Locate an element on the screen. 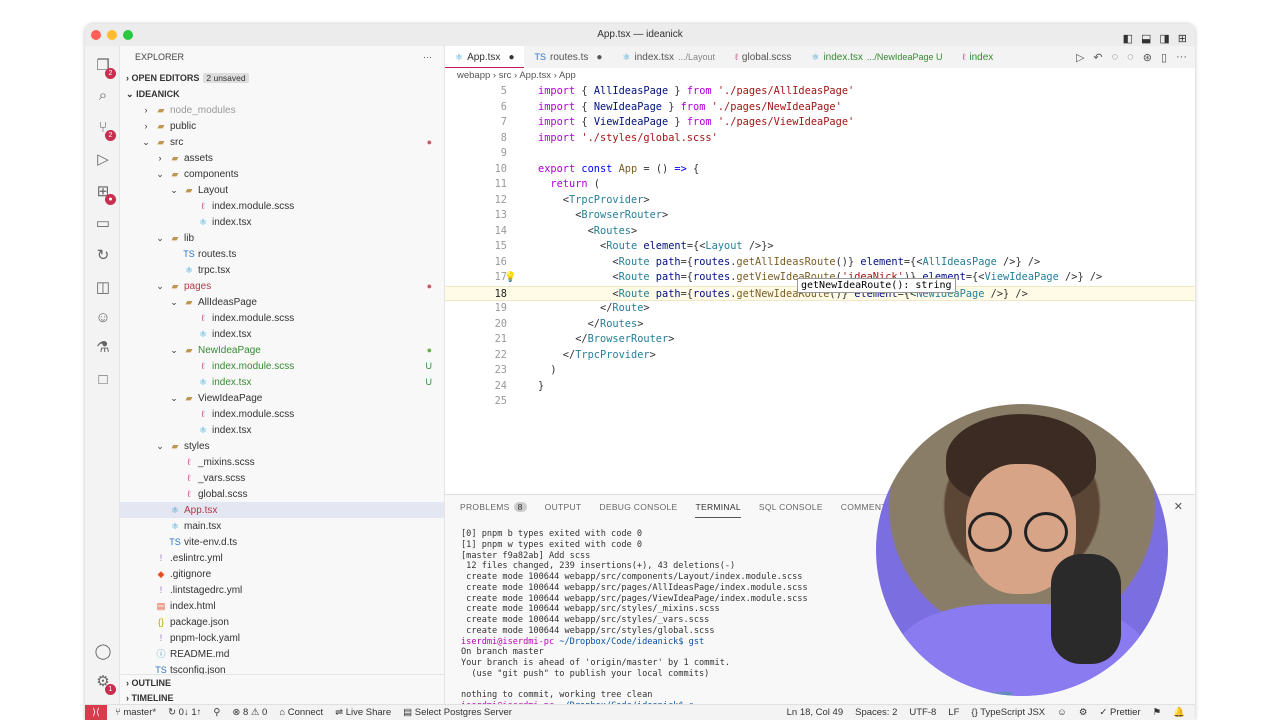 This screenshot has width=1280, height=720. editor-action-icon: ▯ is located at coordinates (1164, 57).